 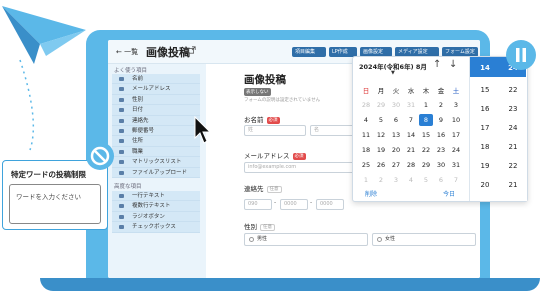 I want to click on email-input: info@example.com, so click(x=306, y=167).